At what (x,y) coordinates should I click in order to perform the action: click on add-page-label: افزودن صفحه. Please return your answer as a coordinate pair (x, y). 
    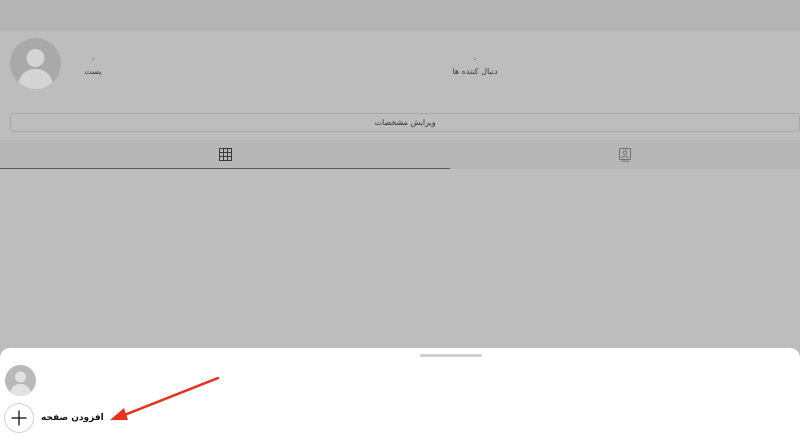
    Looking at the image, I should click on (72, 418).